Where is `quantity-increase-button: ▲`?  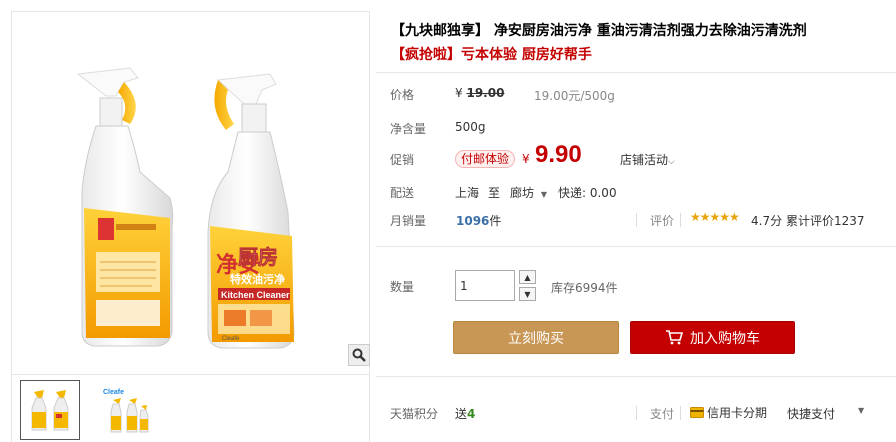 quantity-increase-button: ▲ is located at coordinates (527, 277).